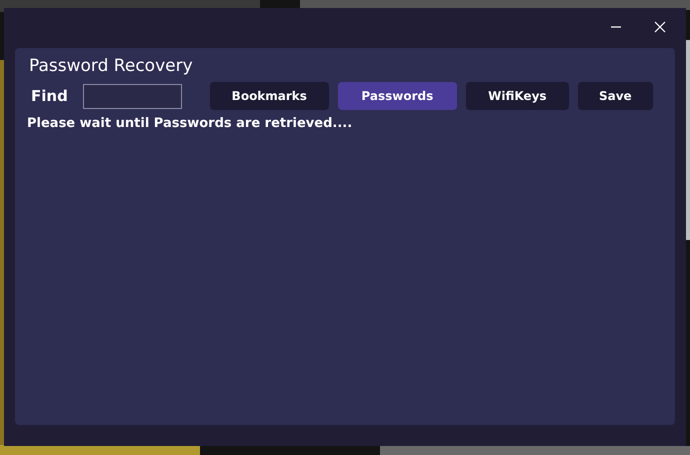 The width and height of the screenshot is (690, 455). Describe the element at coordinates (269, 96) in the screenshot. I see `tab: Bookmarks` at that location.